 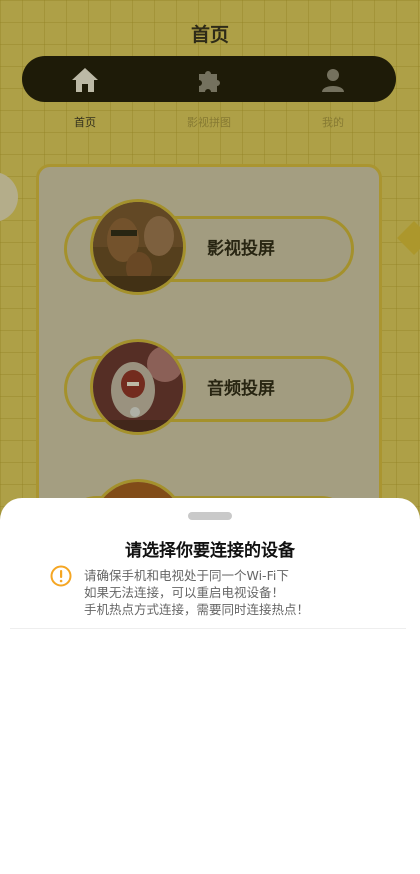 What do you see at coordinates (61, 576) in the screenshot?
I see `warning-icon` at bounding box center [61, 576].